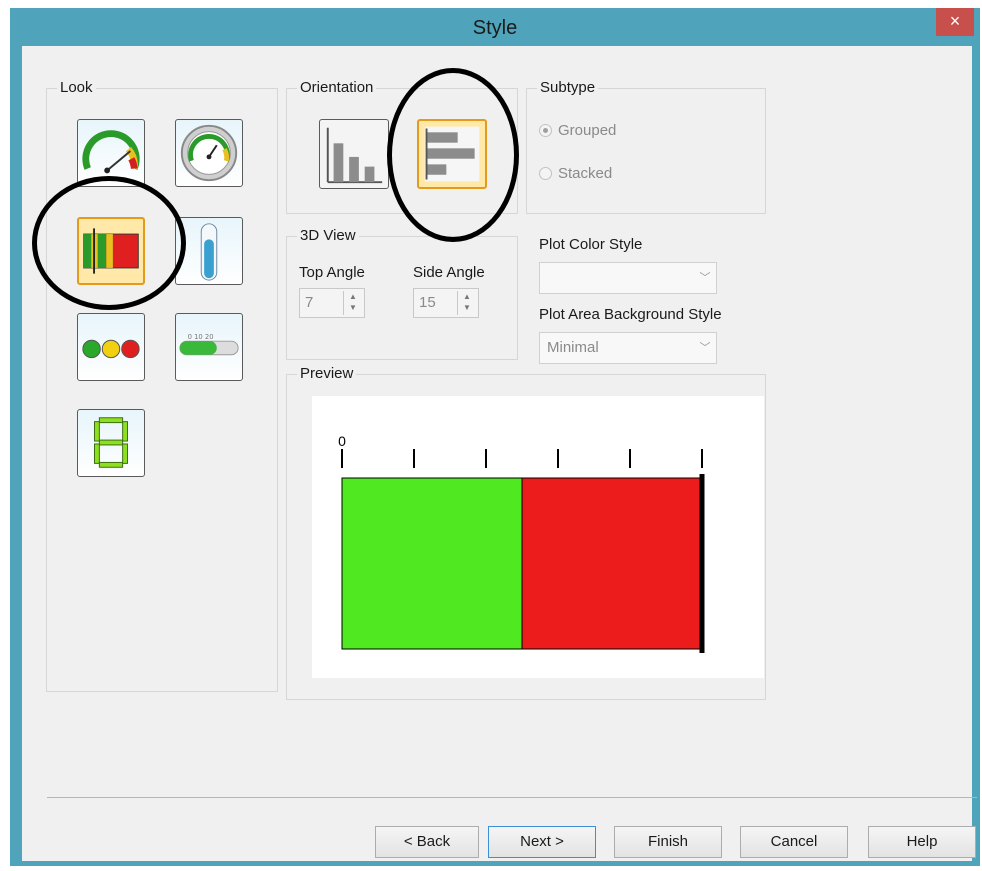 This screenshot has height=871, width=982. What do you see at coordinates (630, 314) in the screenshot?
I see `plot-area-bg-label: Plot Area Background Style` at bounding box center [630, 314].